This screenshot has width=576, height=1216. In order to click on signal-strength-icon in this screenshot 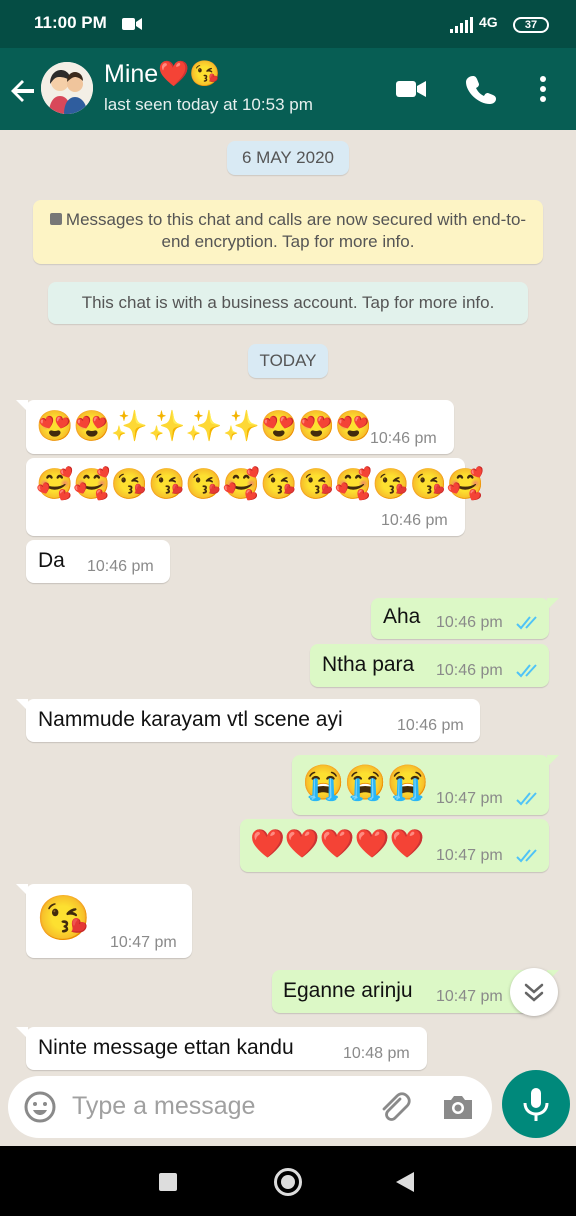, I will do `click(461, 25)`.